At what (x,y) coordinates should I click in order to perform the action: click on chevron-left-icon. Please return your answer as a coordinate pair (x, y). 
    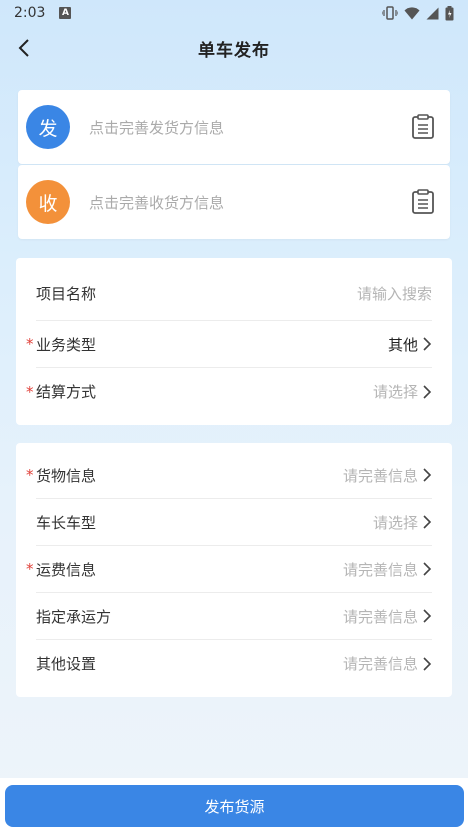
    Looking at the image, I should click on (23, 48).